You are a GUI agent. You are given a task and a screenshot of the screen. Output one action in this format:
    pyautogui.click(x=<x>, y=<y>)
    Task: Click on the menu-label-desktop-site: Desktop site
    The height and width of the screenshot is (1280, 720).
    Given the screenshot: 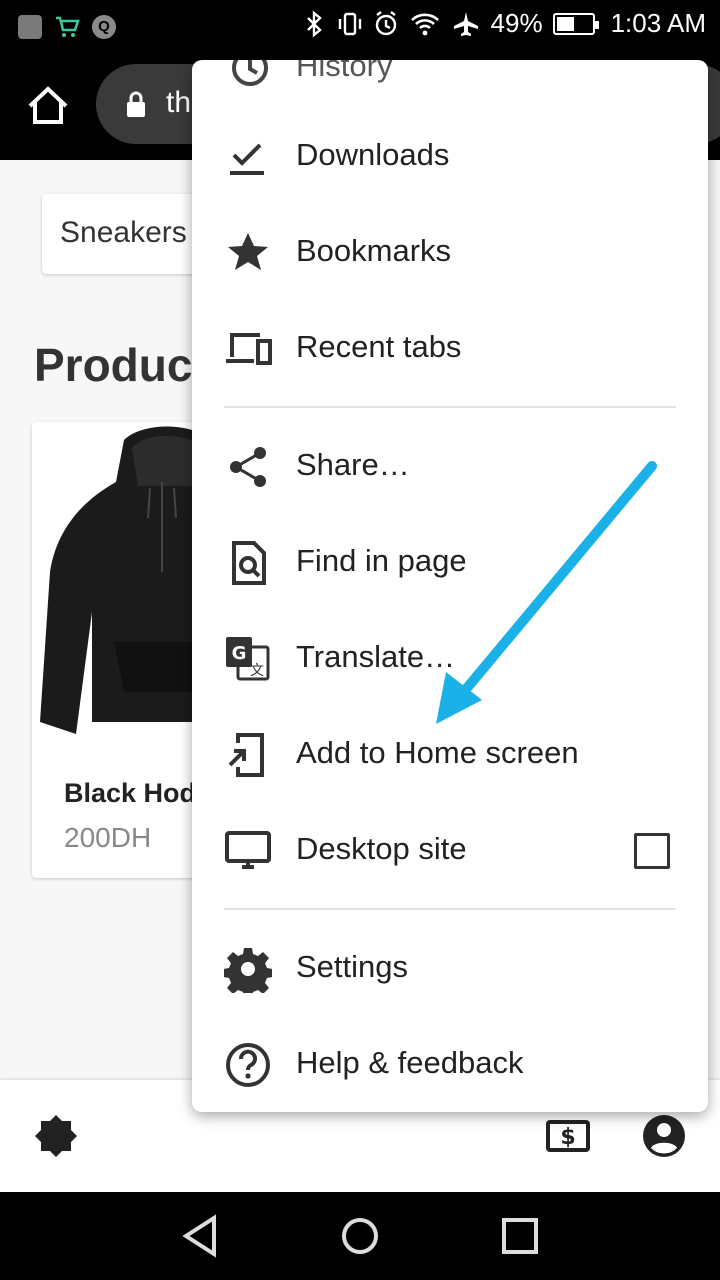 What is the action you would take?
    pyautogui.click(x=381, y=848)
    